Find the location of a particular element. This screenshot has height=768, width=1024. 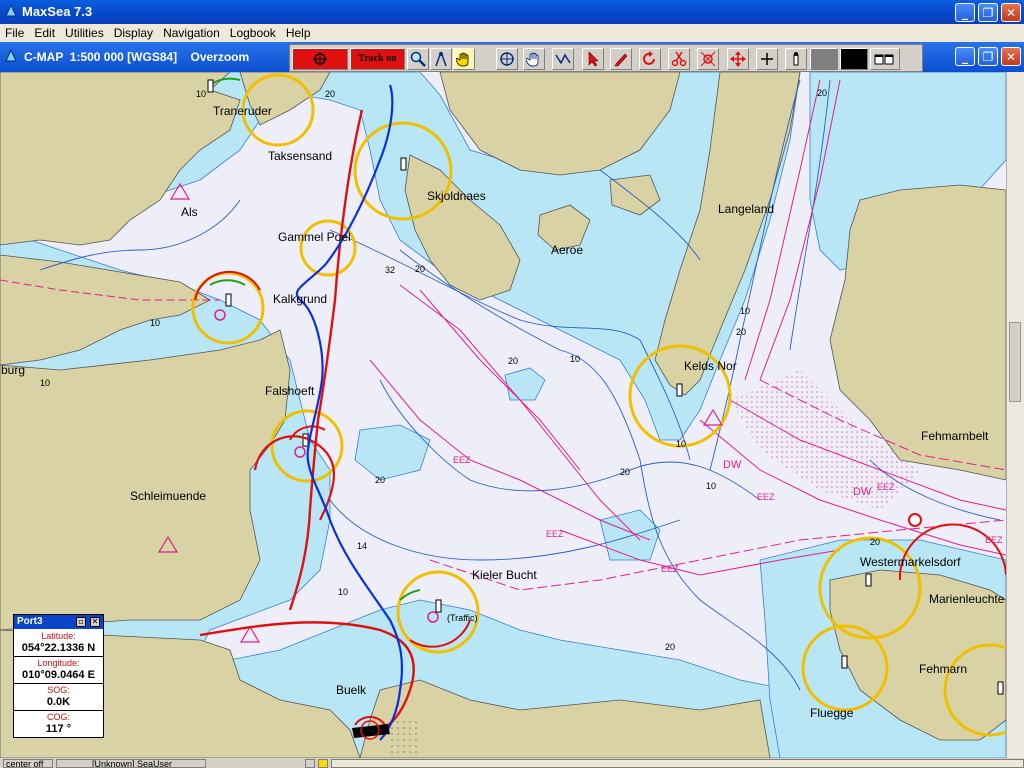

target-icon is located at coordinates (320, 59).